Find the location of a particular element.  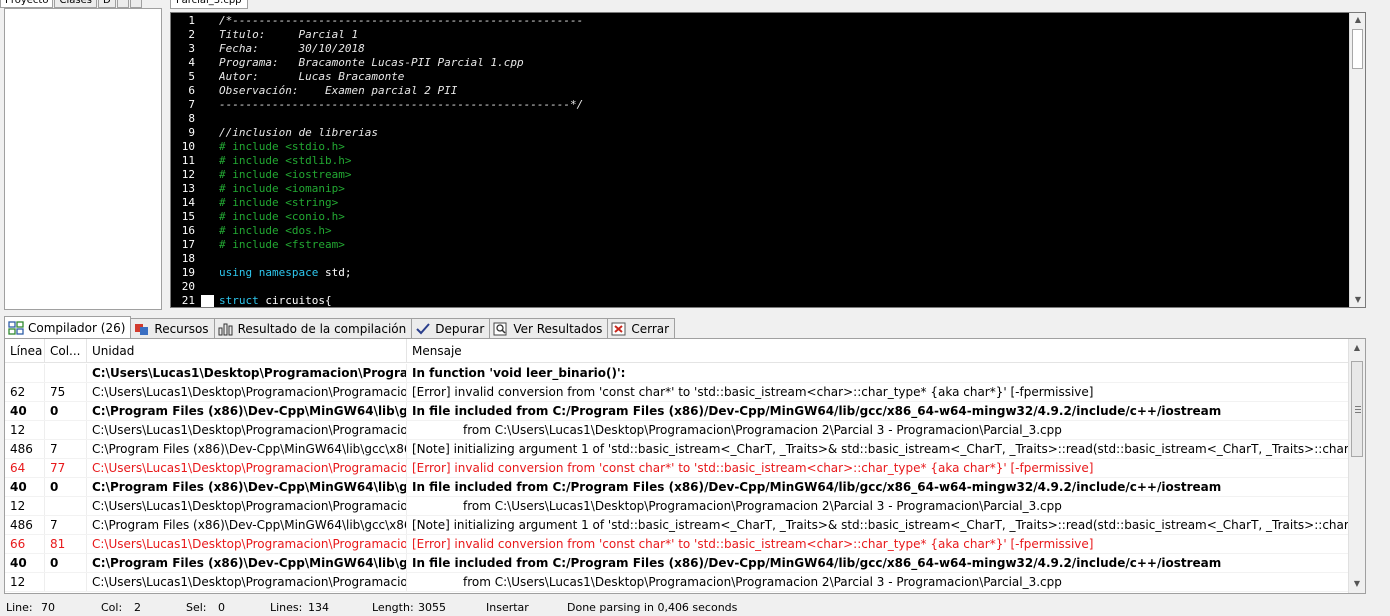

cell-col: 0 is located at coordinates (66, 563).